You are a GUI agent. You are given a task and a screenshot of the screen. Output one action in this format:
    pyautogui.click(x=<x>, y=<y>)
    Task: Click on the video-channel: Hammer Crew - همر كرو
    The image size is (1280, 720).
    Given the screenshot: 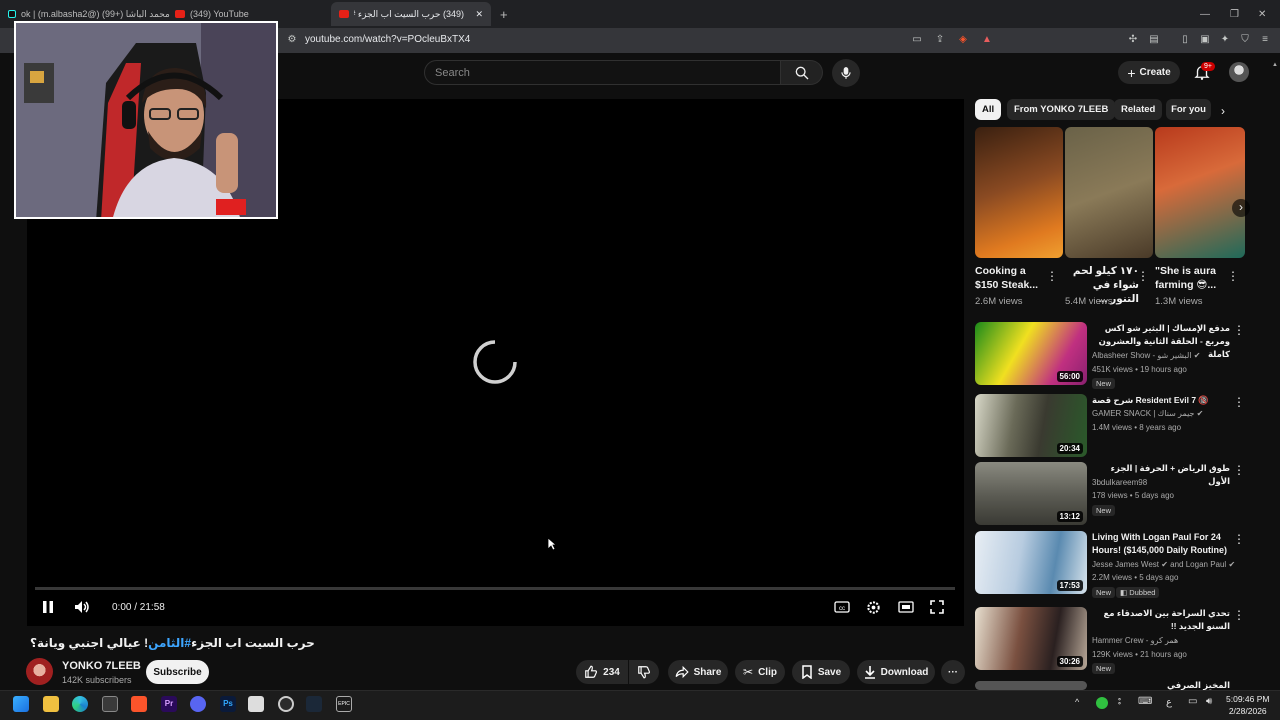 What is the action you would take?
    pyautogui.click(x=1135, y=640)
    